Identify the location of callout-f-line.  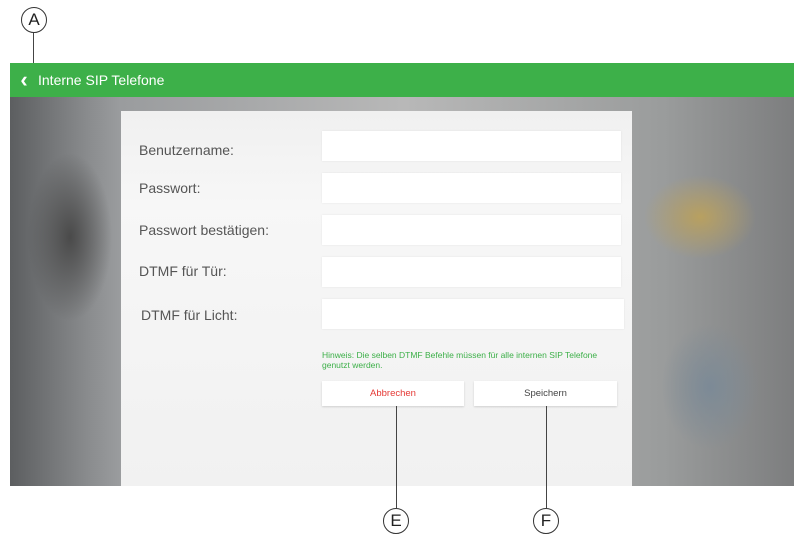
(546, 457).